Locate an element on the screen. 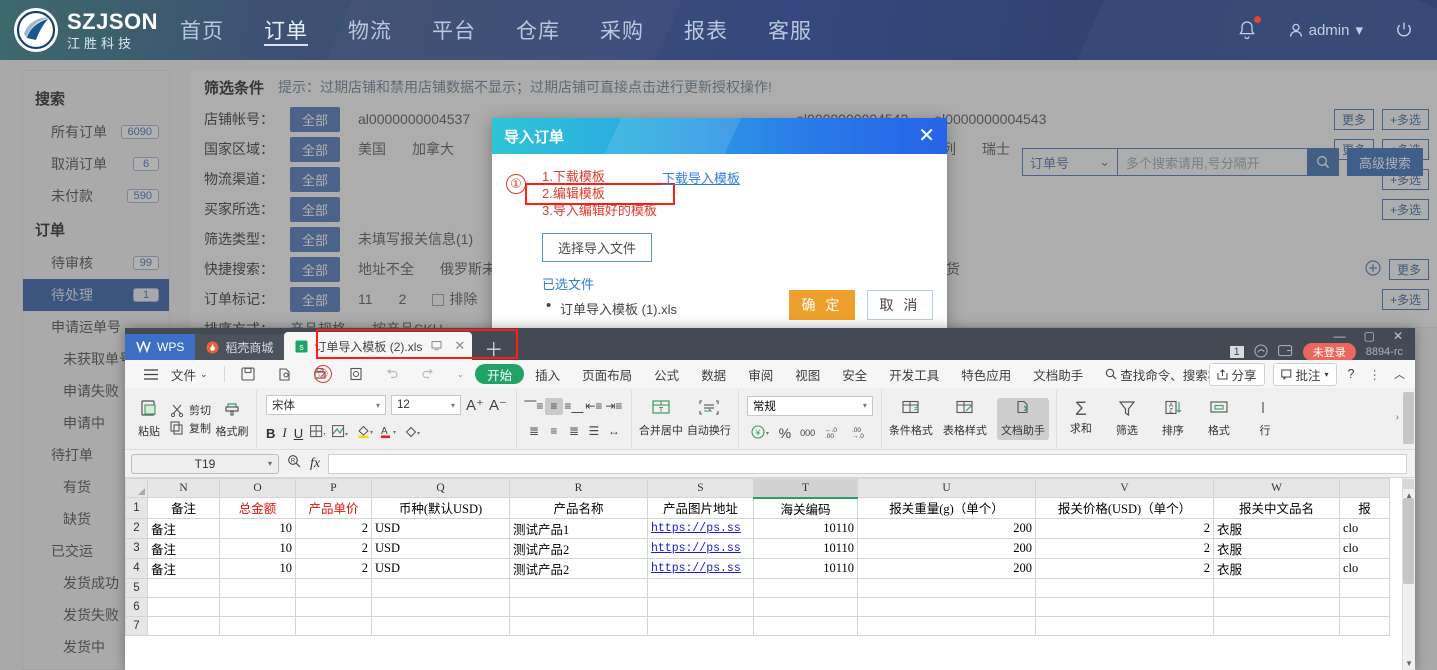  ribbon-tab-developer: 开发工具 is located at coordinates (914, 374).